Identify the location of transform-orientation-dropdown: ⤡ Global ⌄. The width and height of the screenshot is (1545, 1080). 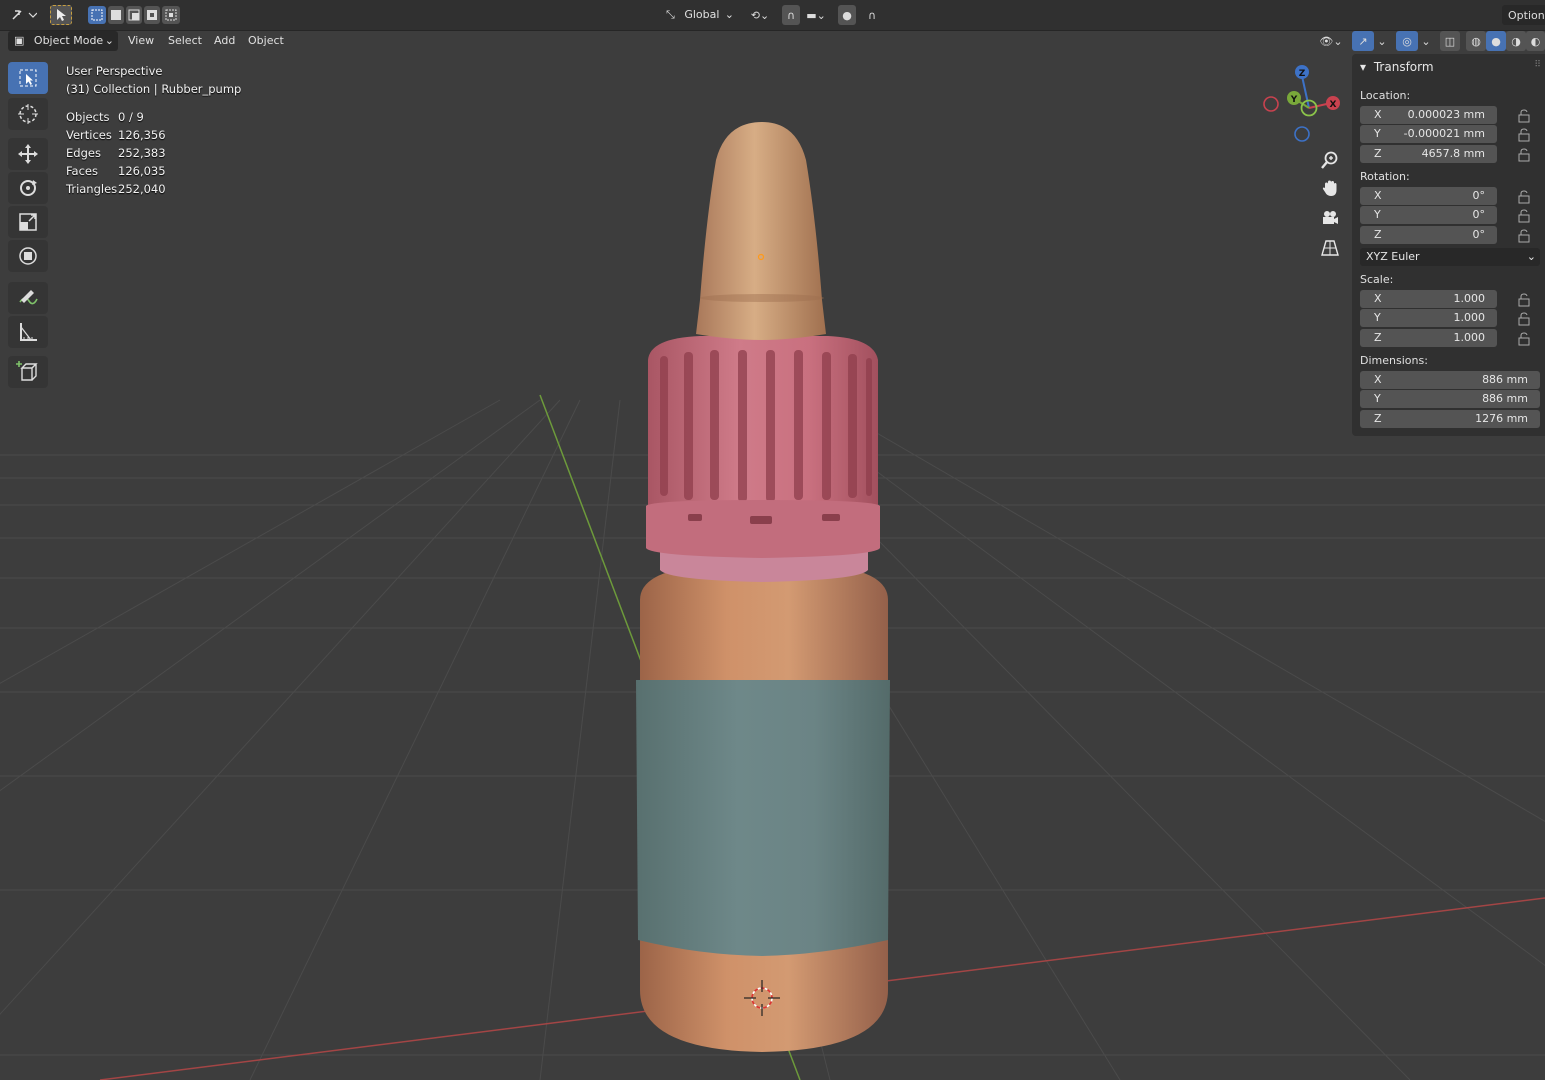
(699, 15).